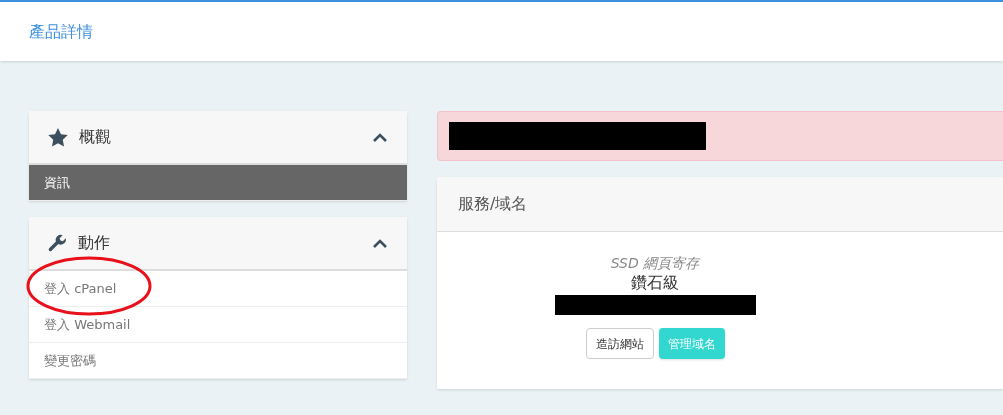  I want to click on star-icon, so click(58, 137).